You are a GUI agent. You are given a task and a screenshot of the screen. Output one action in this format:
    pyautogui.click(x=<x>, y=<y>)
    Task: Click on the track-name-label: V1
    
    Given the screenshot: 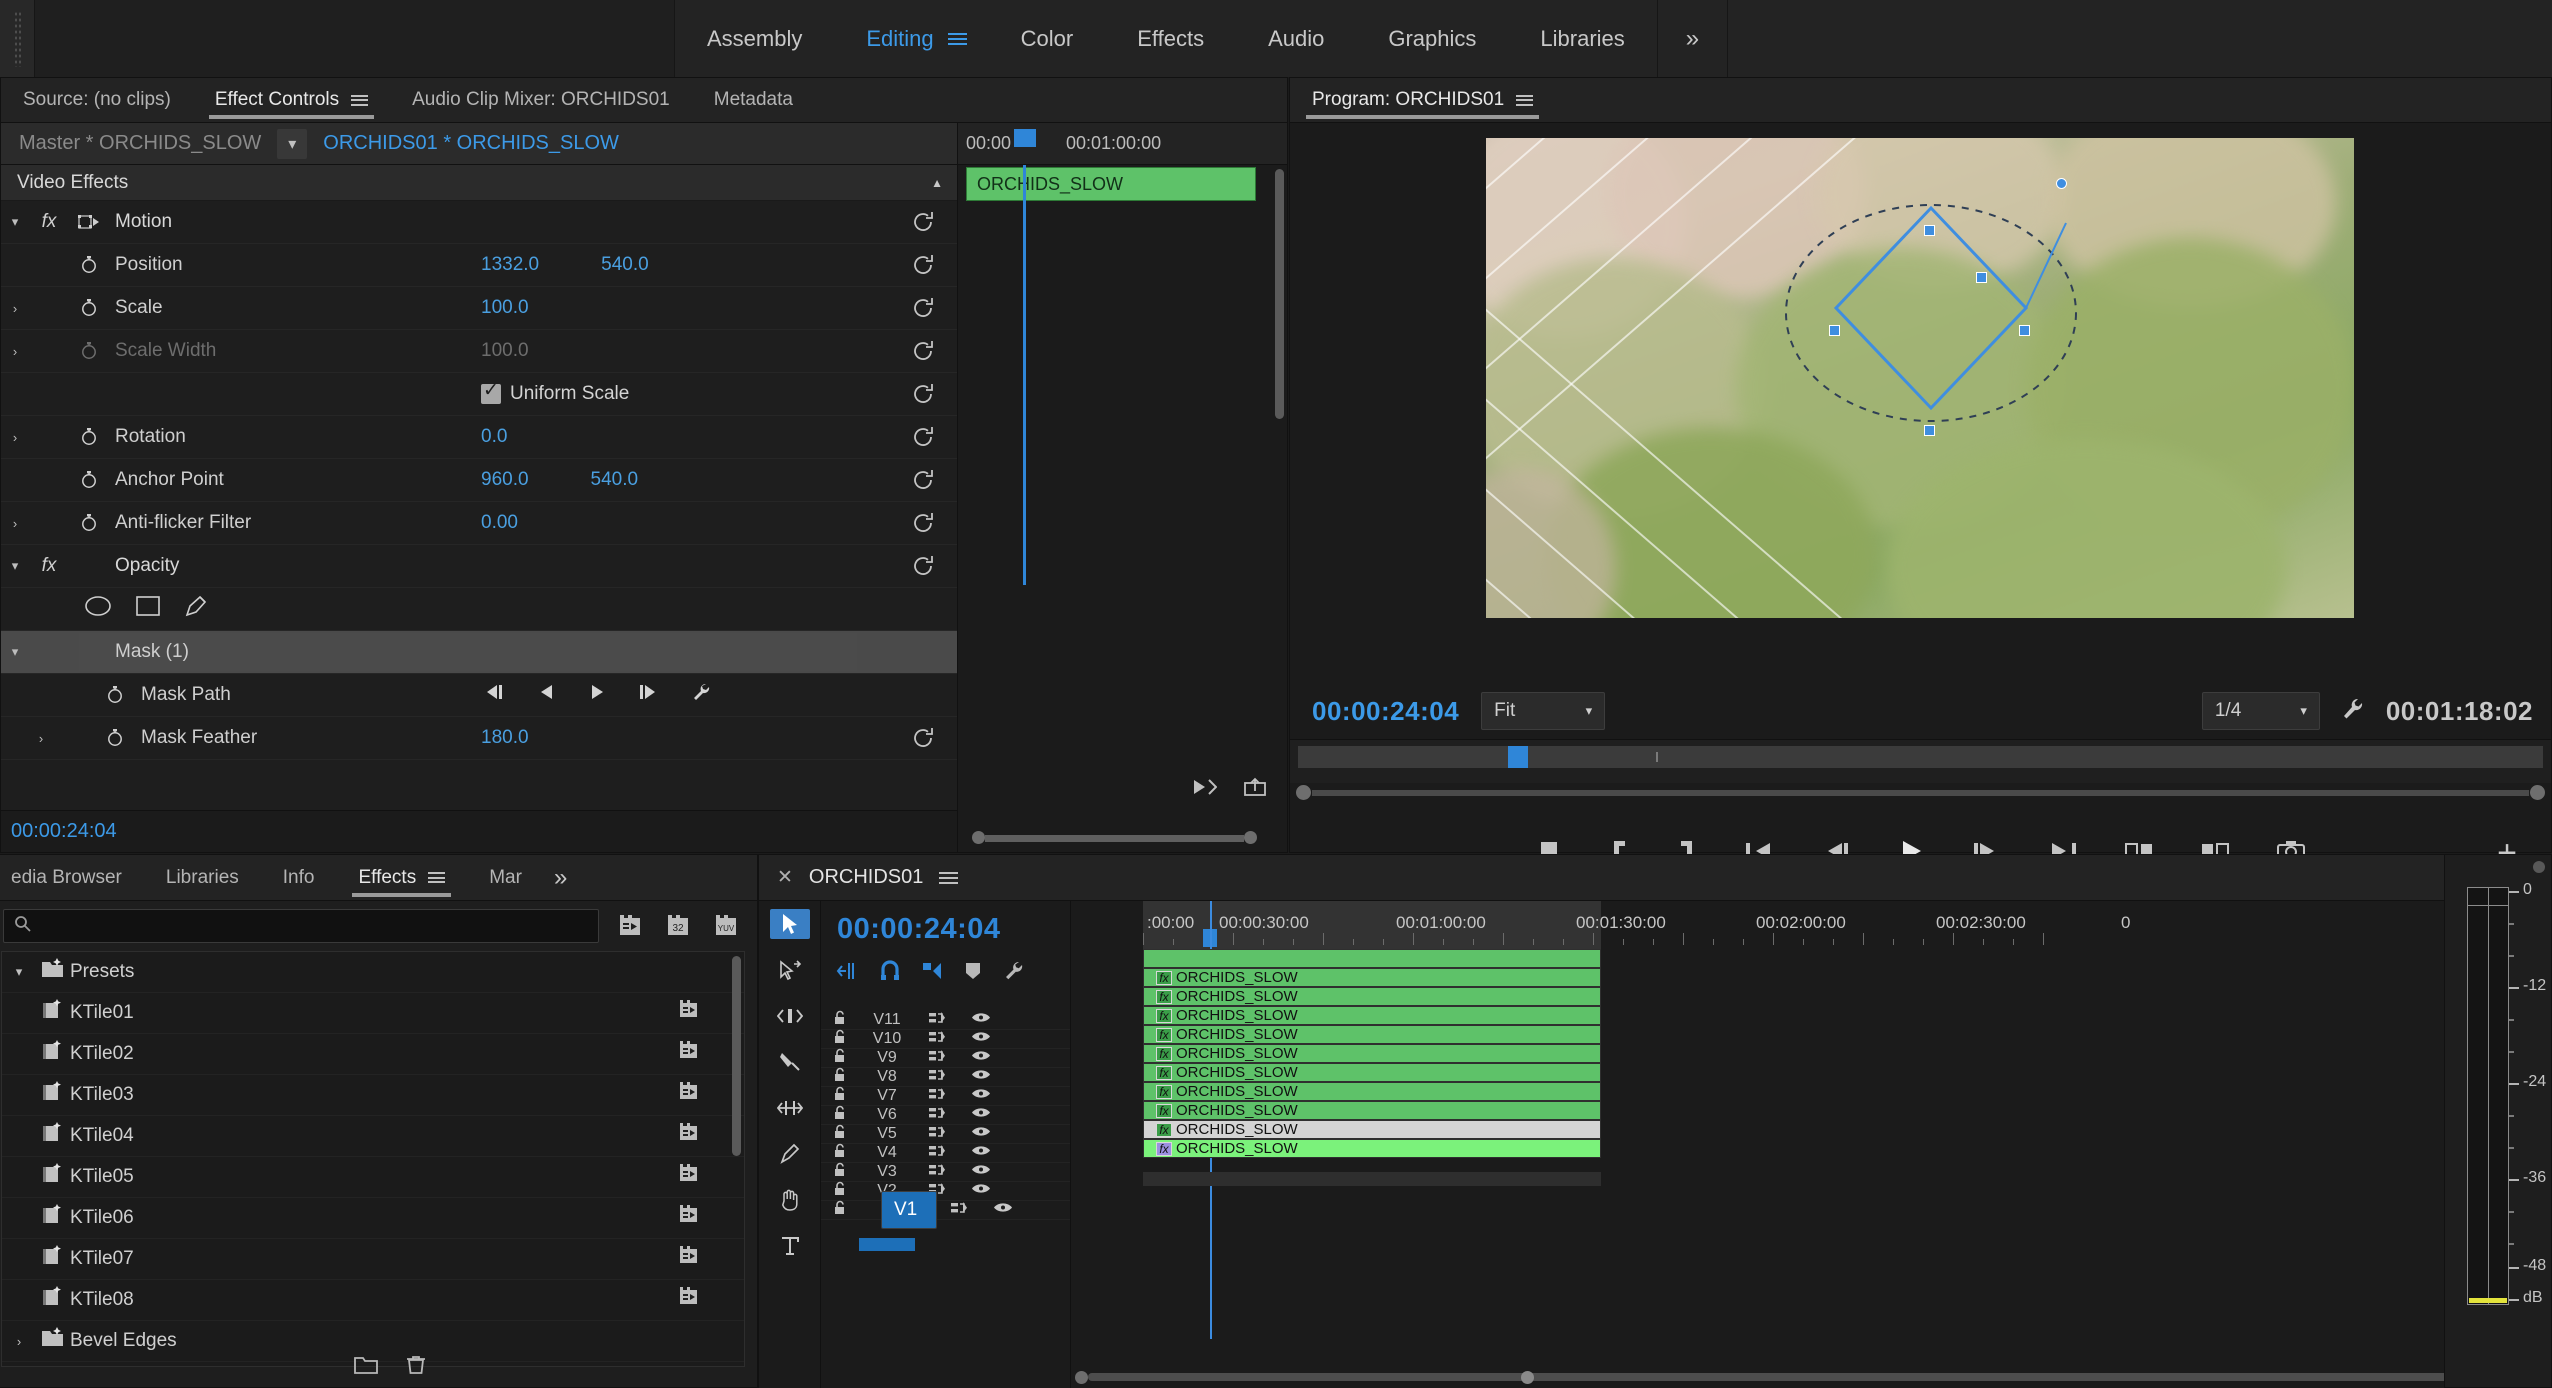 What is the action you would take?
    pyautogui.click(x=909, y=1210)
    